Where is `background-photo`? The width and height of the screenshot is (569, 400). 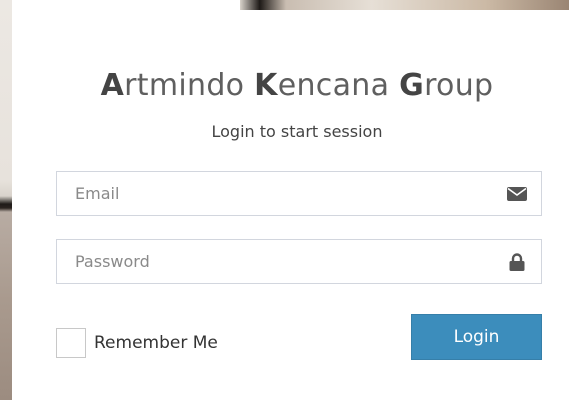
background-photo is located at coordinates (6, 200).